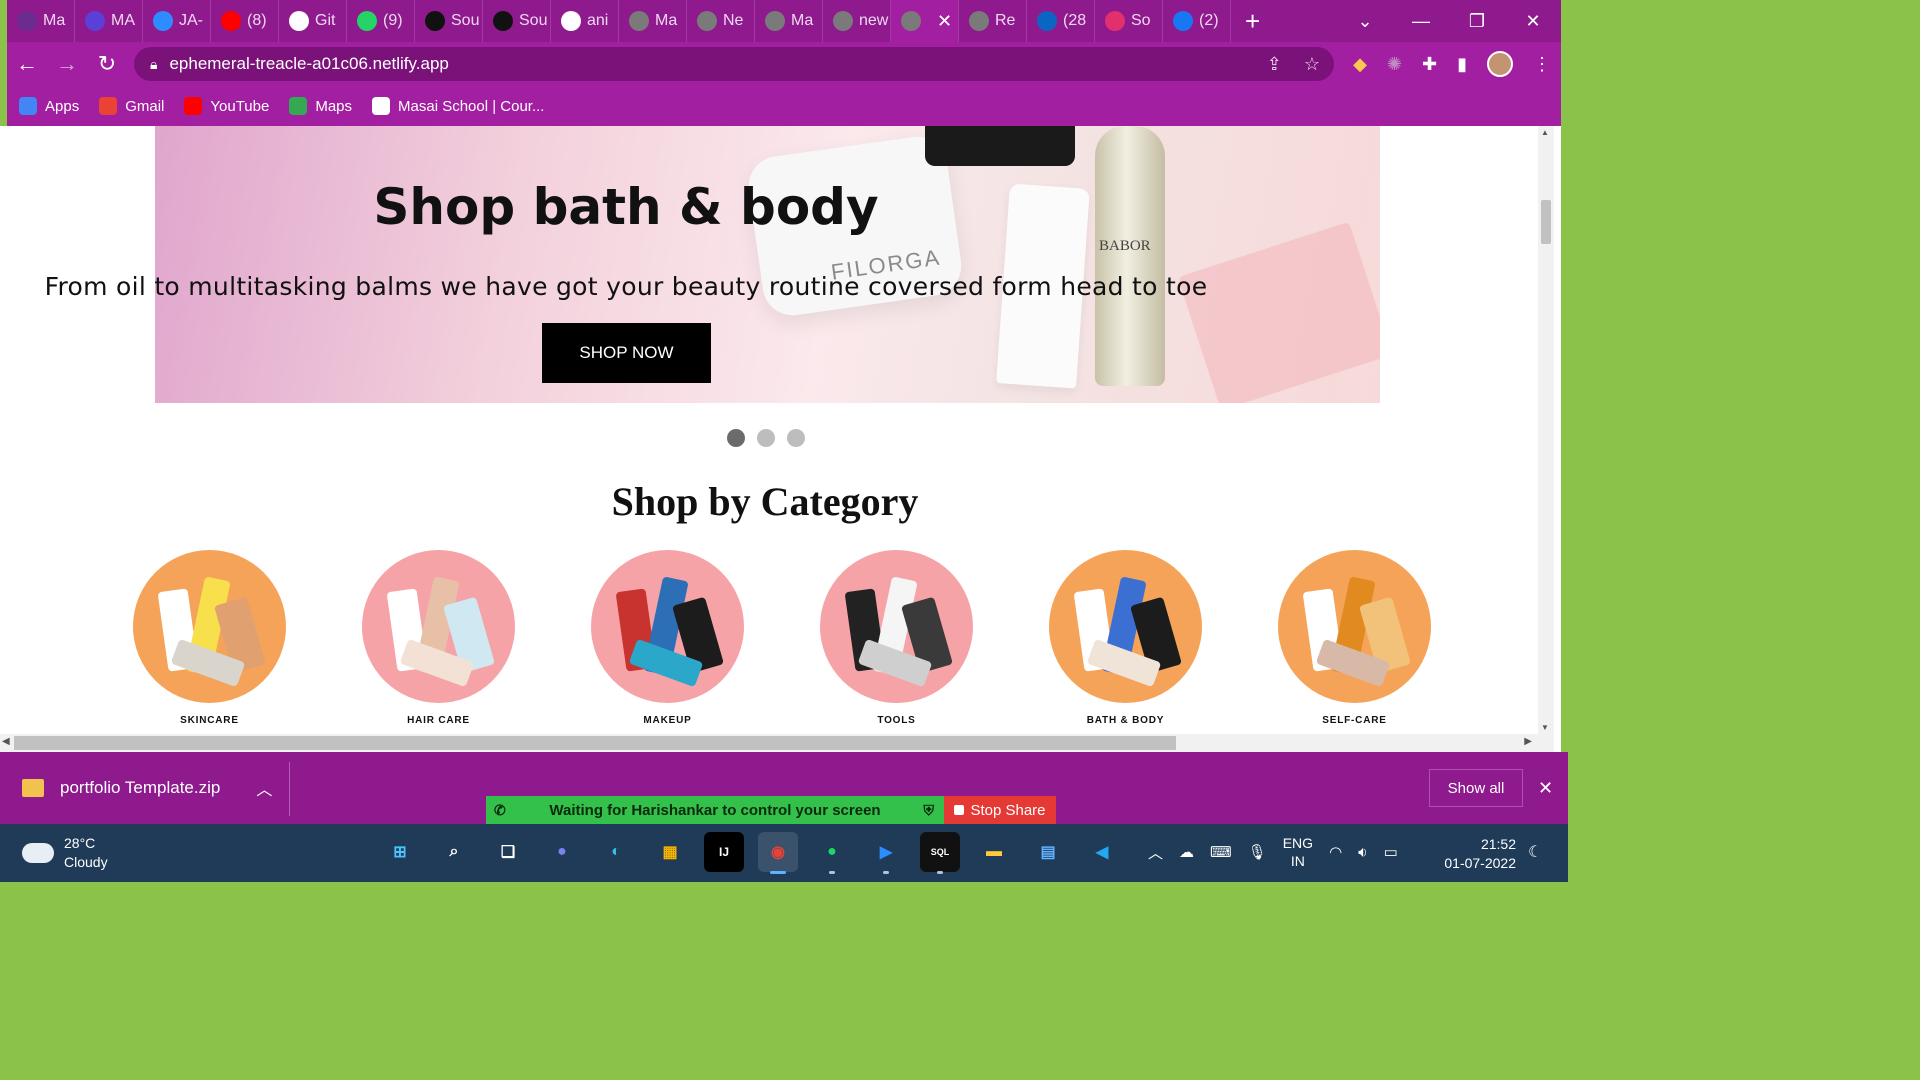  I want to click on category-item: HAIR CARE, so click(438, 638).